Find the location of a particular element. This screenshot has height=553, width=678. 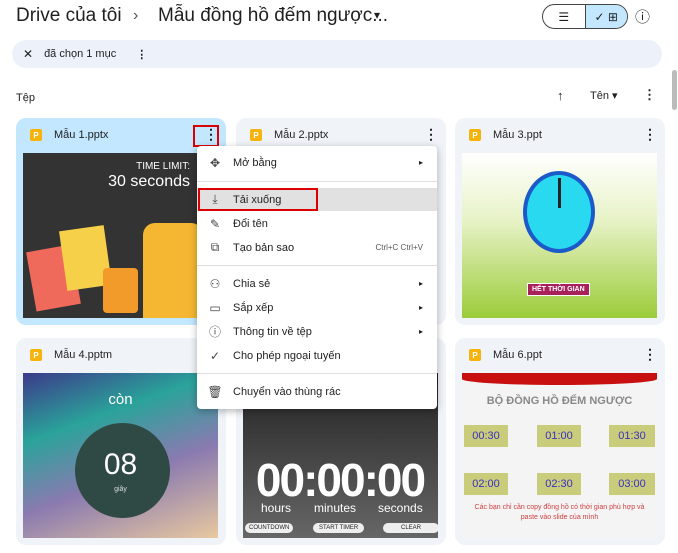

menu-label: Mở bằng is located at coordinates (255, 162).